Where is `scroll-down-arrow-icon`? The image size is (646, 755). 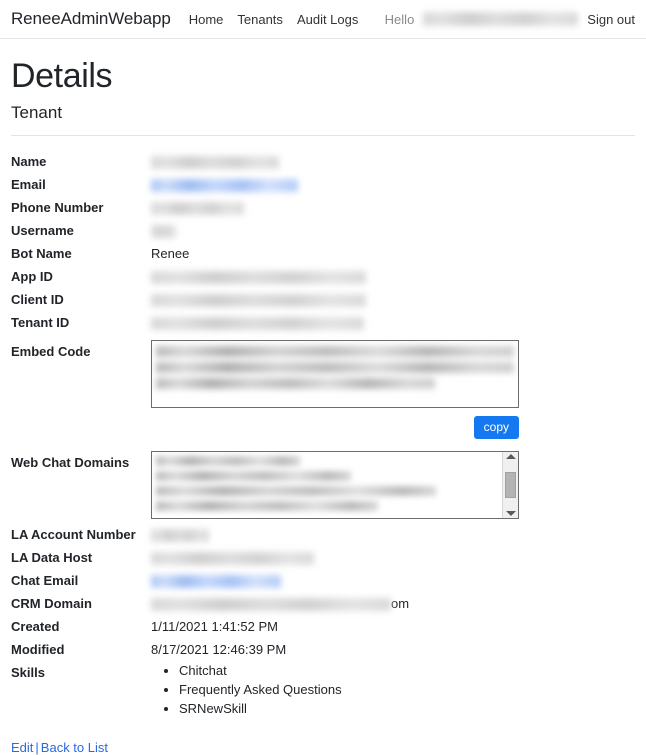
scroll-down-arrow-icon is located at coordinates (510, 514).